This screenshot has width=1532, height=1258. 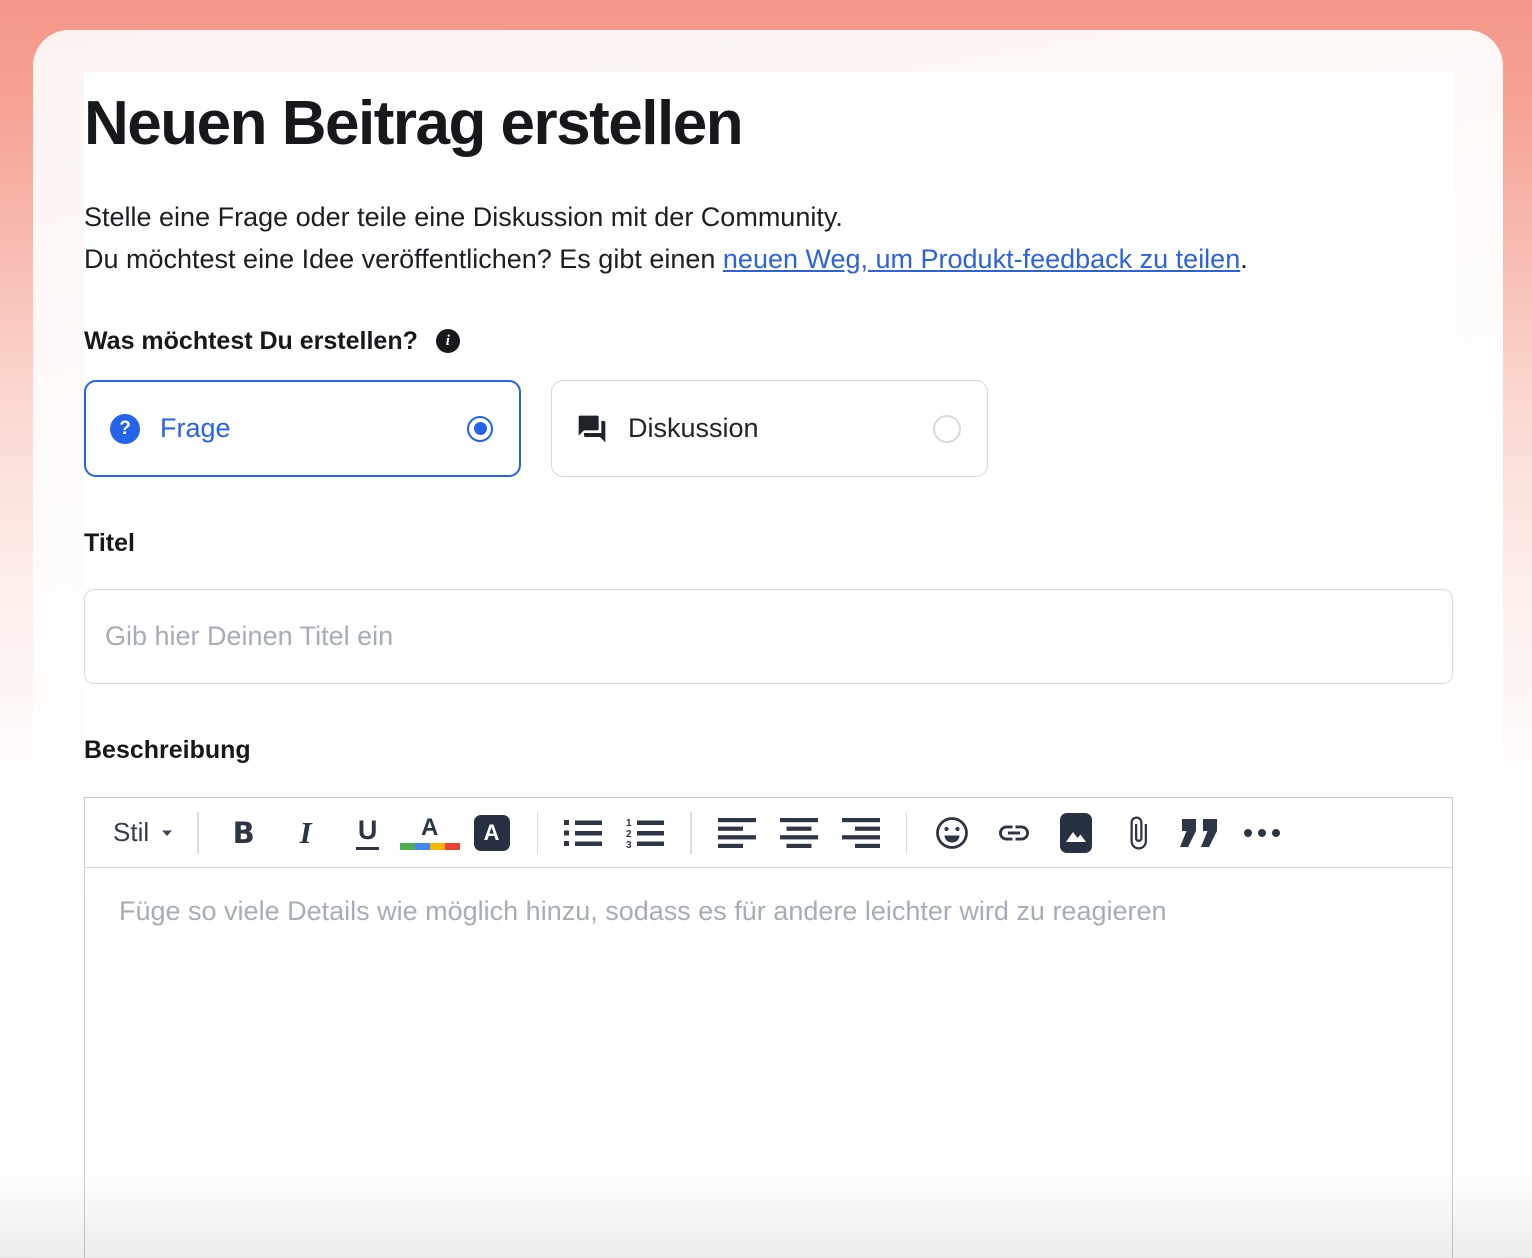 I want to click on align-center-icon, so click(x=798, y=833).